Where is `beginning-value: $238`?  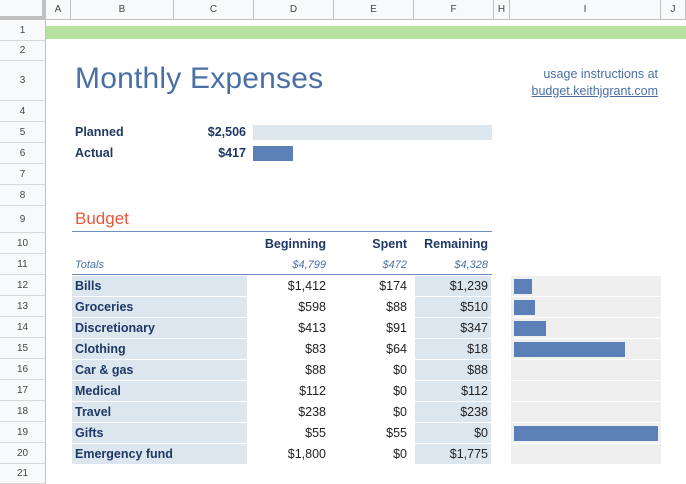
beginning-value: $238 is located at coordinates (312, 412).